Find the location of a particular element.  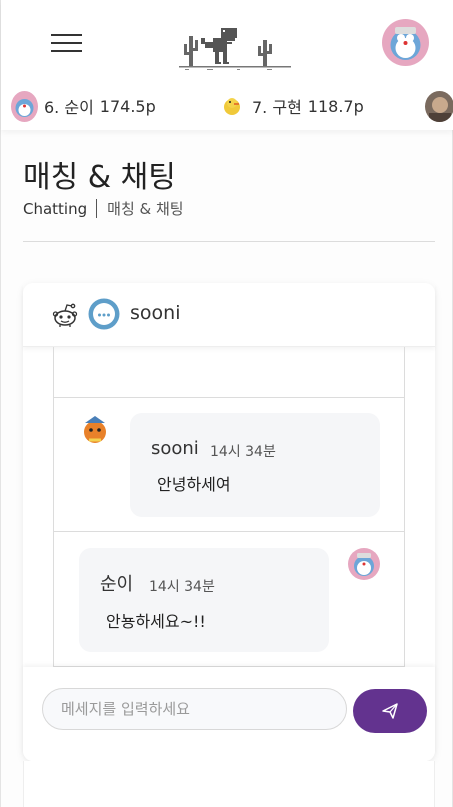

divider is located at coordinates (229, 241).